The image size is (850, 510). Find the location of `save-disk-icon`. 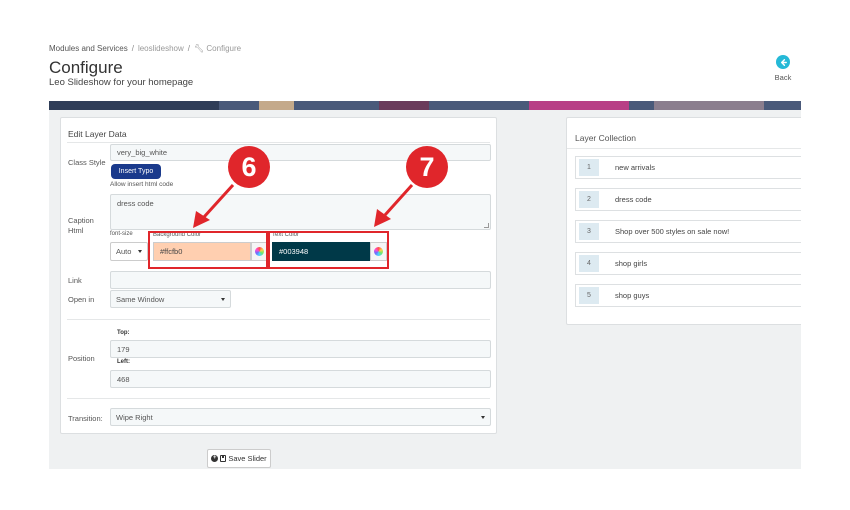

save-disk-icon is located at coordinates (223, 458).